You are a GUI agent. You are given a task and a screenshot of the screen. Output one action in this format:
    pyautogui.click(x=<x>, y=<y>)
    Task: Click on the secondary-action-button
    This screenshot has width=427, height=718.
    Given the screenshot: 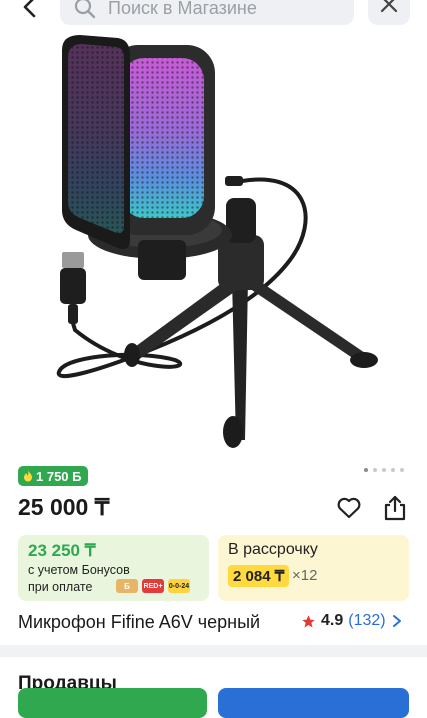 What is the action you would take?
    pyautogui.click(x=313, y=703)
    